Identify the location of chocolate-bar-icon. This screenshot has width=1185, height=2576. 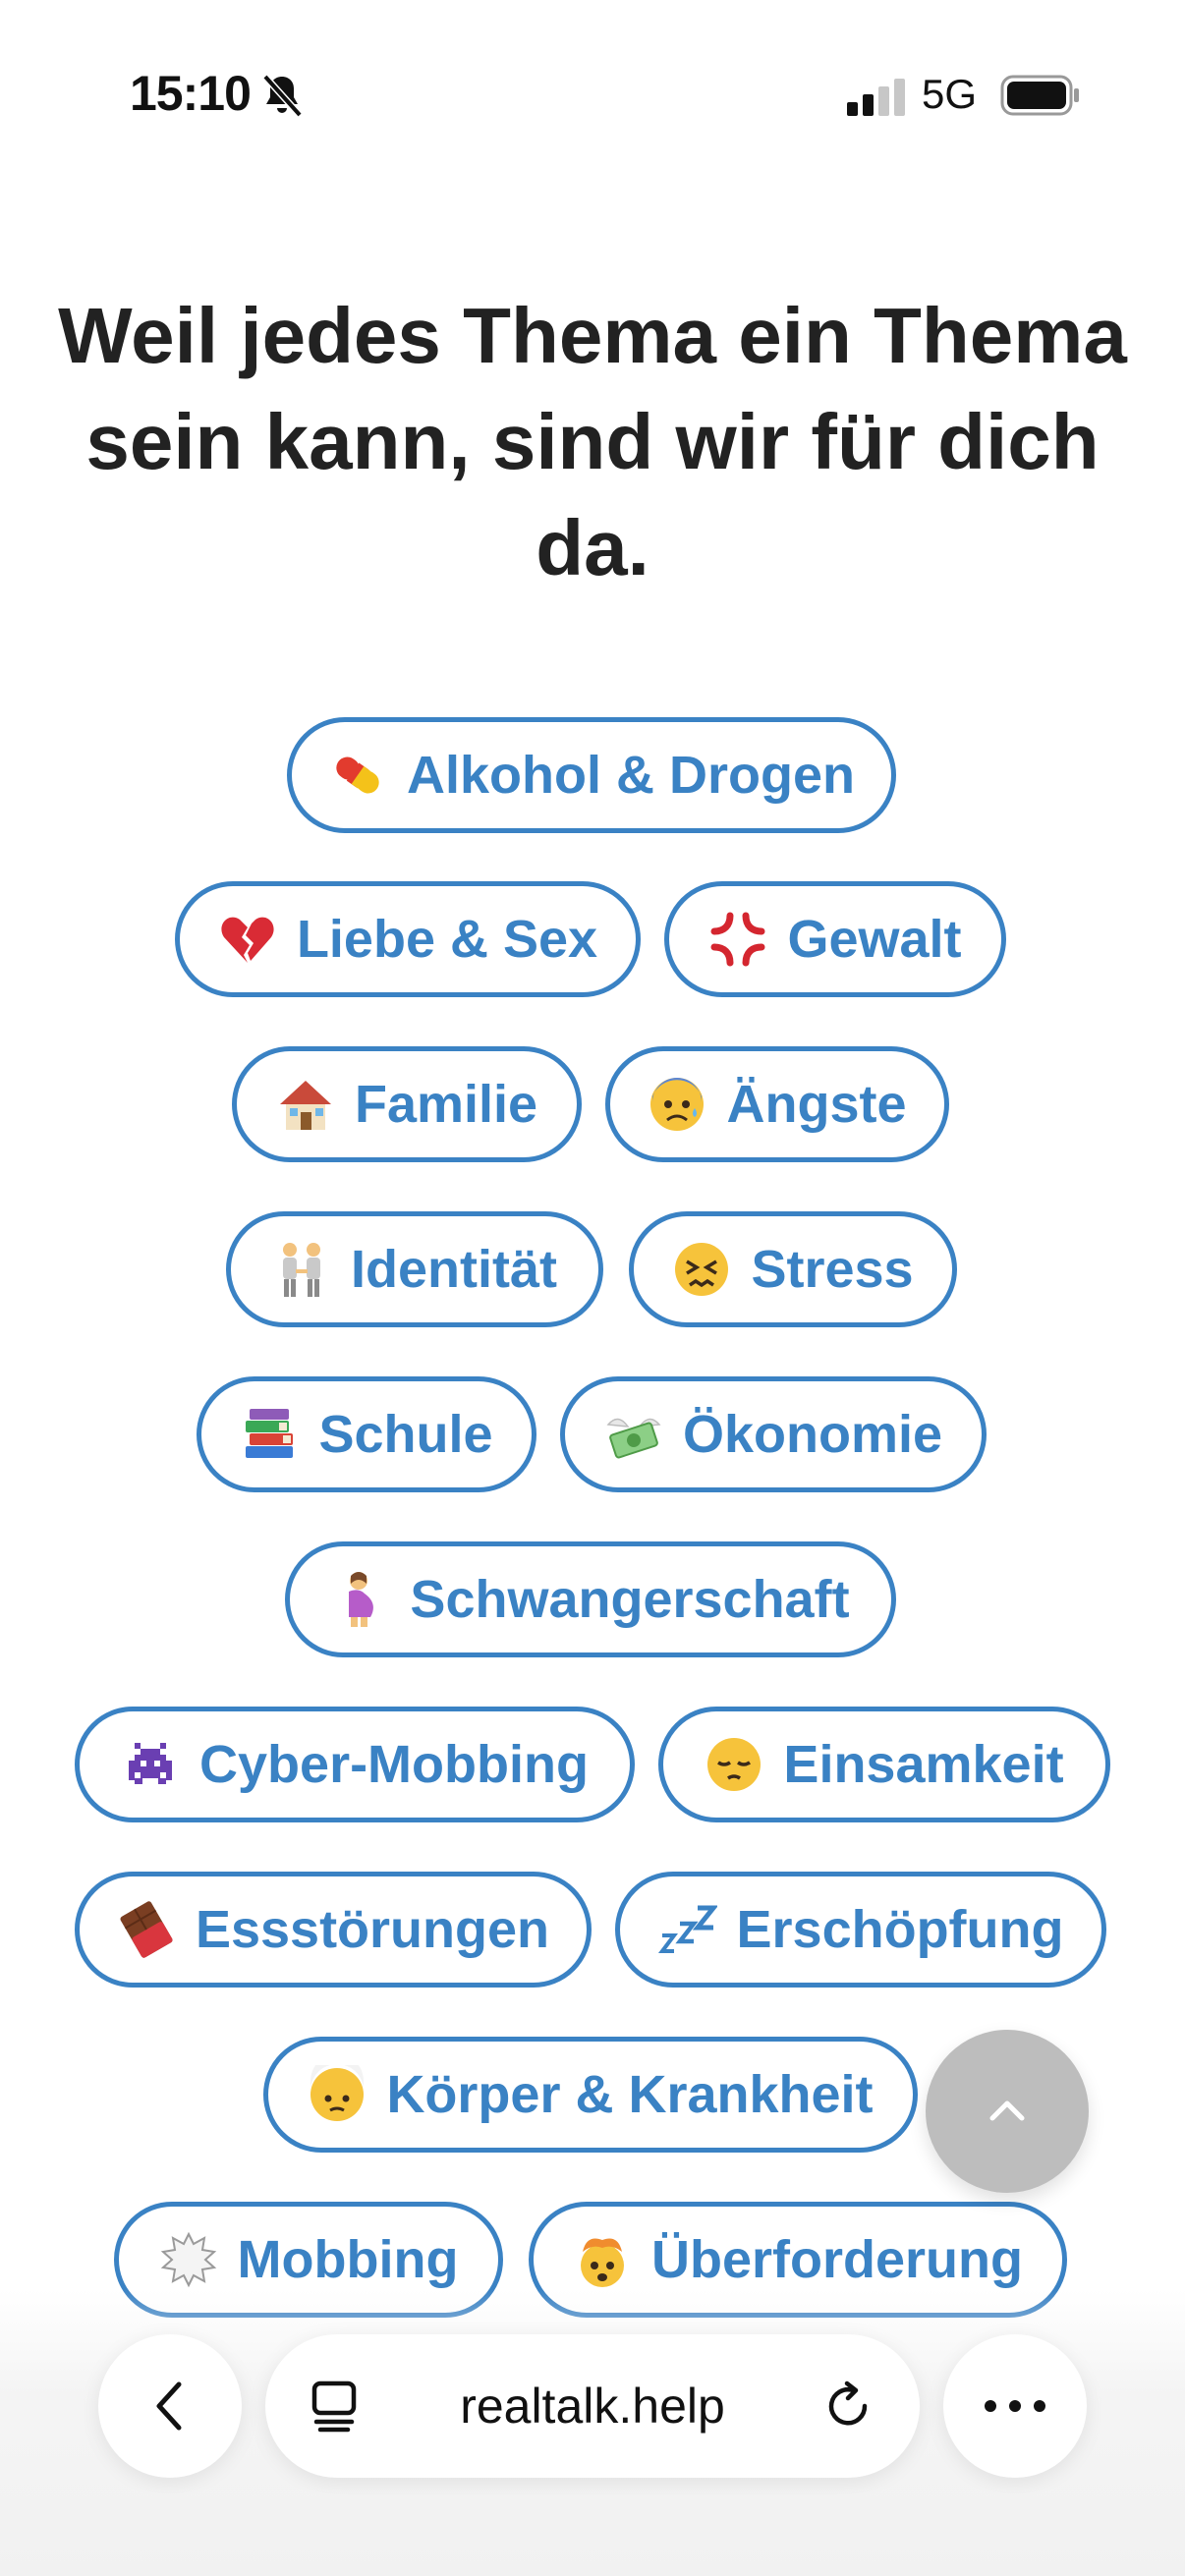
(147, 1929).